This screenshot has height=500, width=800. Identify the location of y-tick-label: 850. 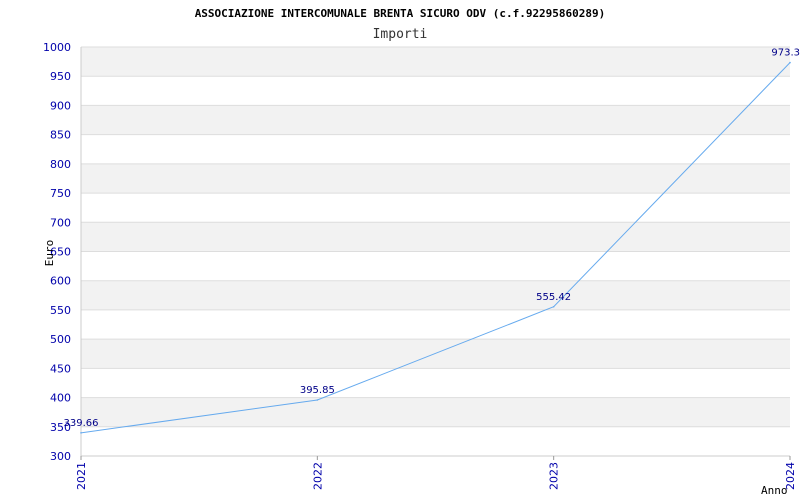
(60, 135).